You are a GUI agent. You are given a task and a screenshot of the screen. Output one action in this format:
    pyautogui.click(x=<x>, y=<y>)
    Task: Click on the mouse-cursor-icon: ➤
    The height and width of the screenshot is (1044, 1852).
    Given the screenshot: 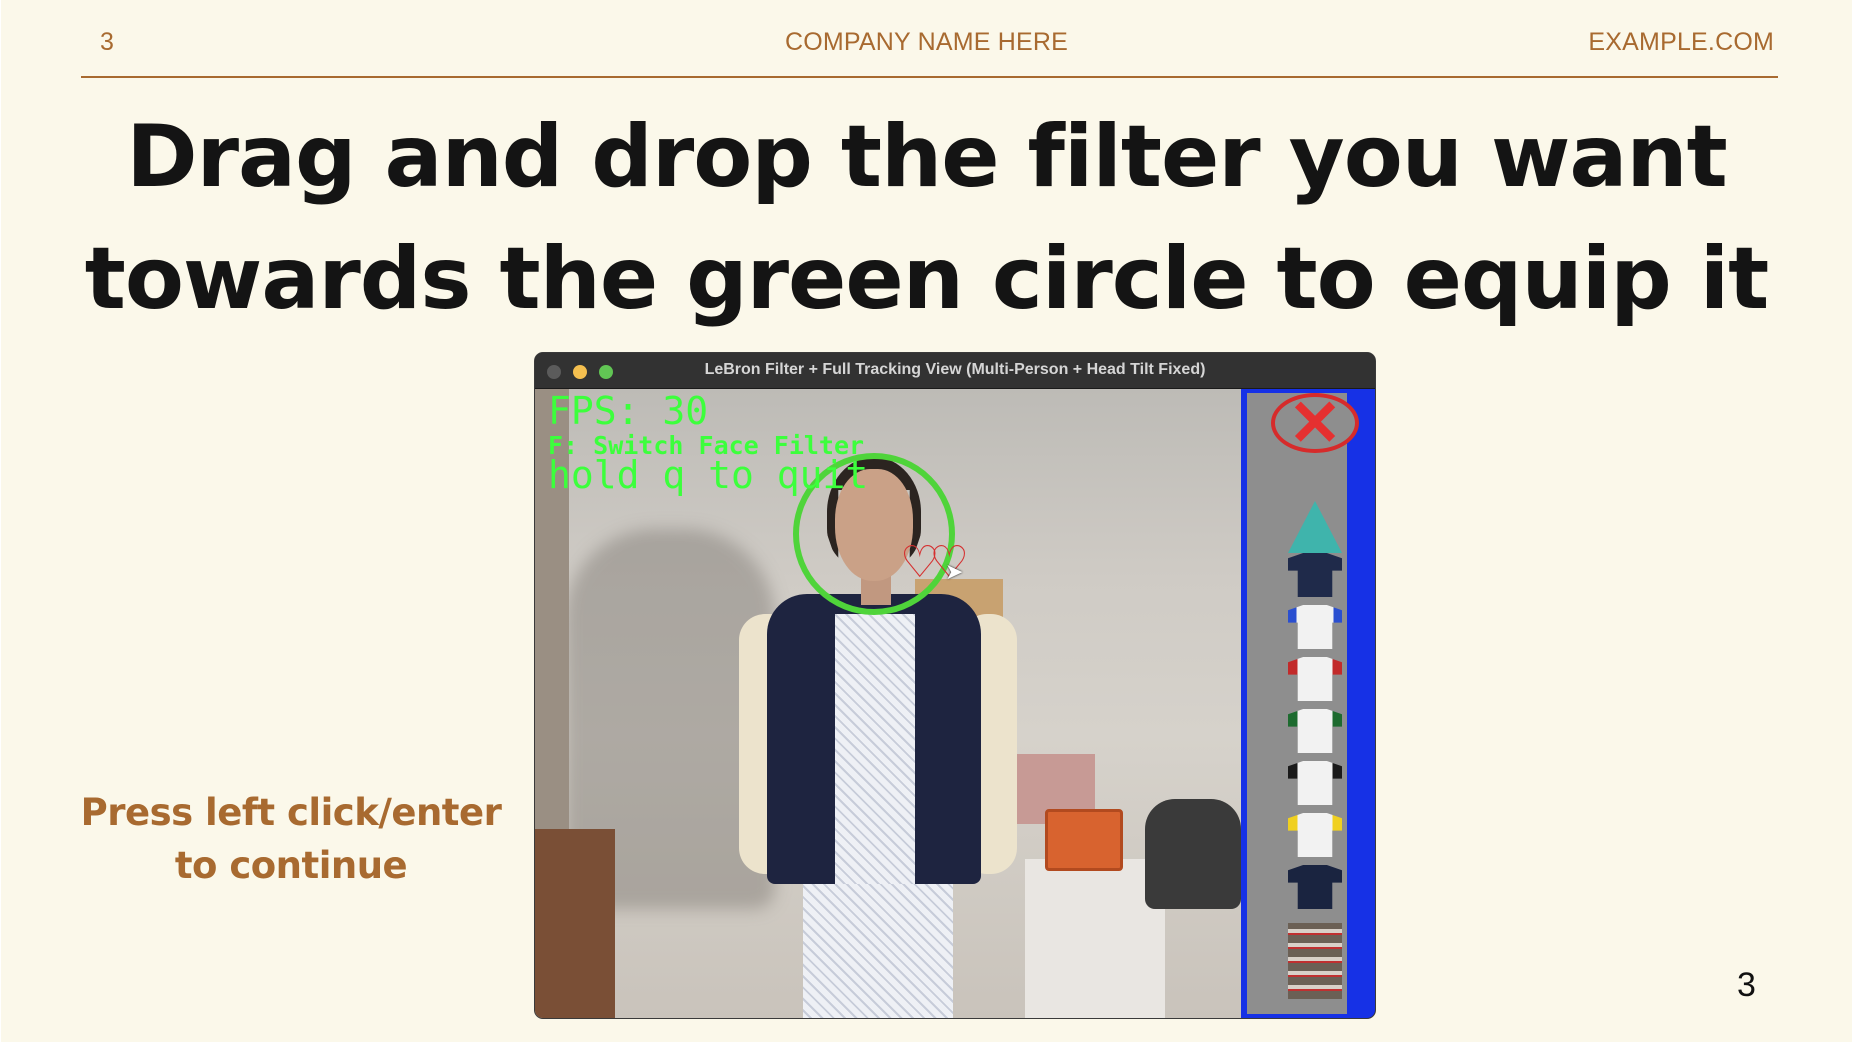 What is the action you would take?
    pyautogui.click(x=954, y=571)
    